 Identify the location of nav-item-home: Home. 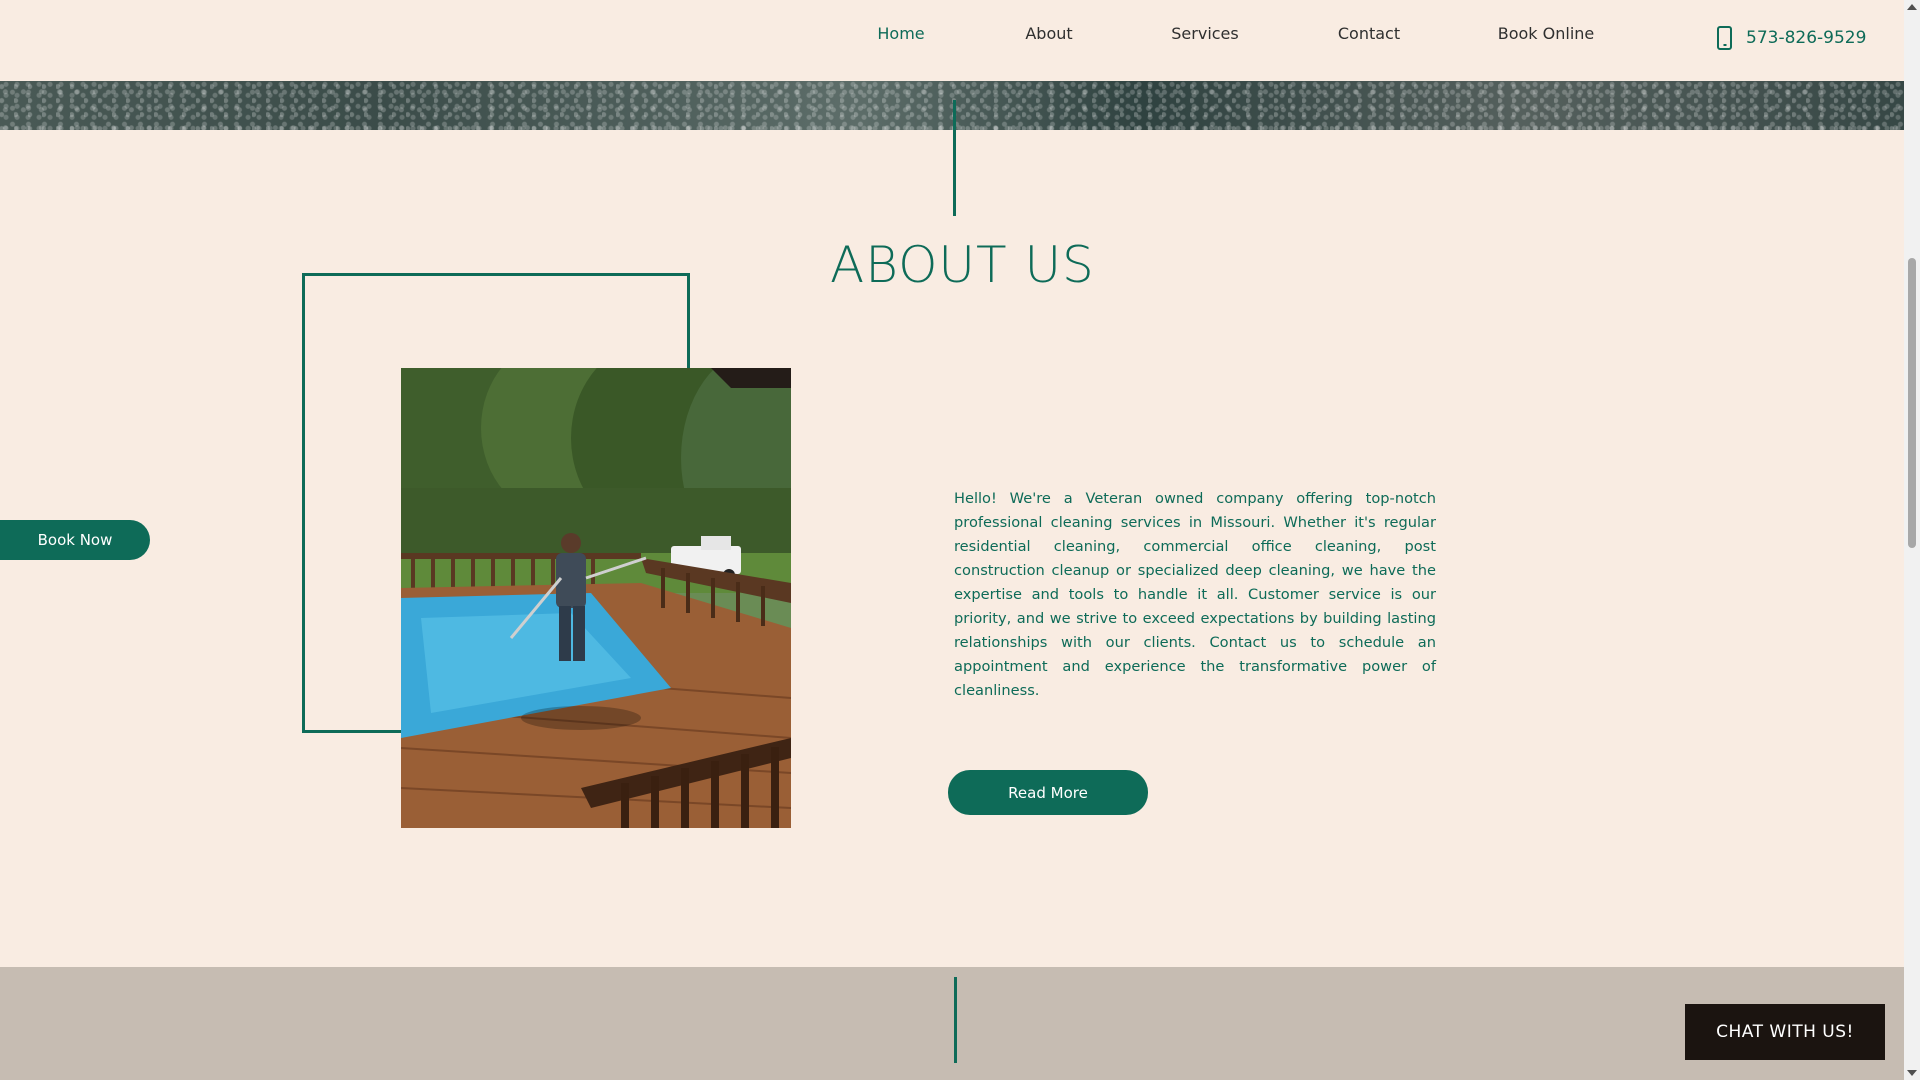
(900, 33).